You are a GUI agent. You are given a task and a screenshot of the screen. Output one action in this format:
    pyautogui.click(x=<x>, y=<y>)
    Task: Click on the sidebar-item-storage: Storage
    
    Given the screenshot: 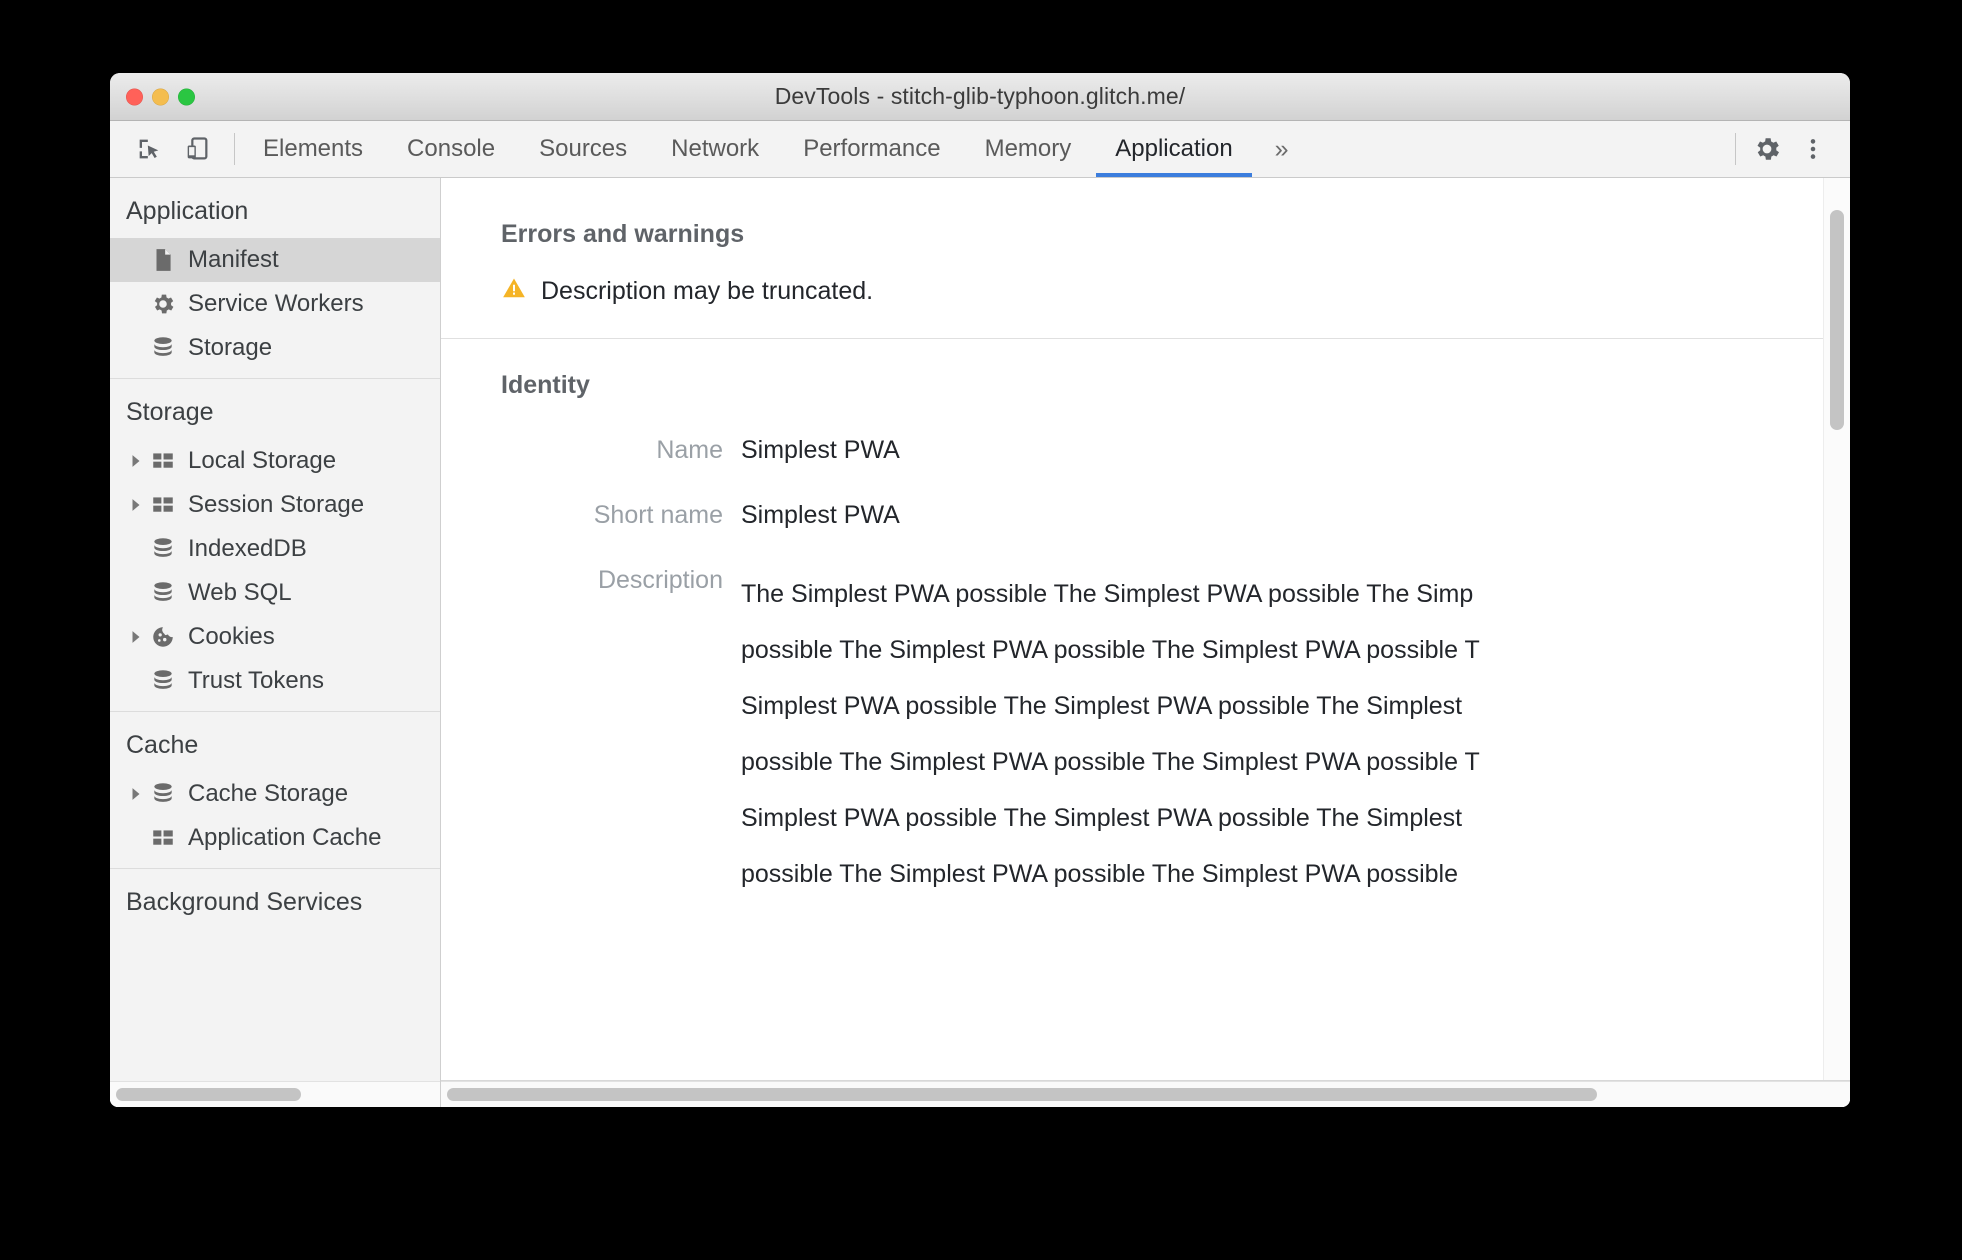 What is the action you would take?
    pyautogui.click(x=275, y=348)
    